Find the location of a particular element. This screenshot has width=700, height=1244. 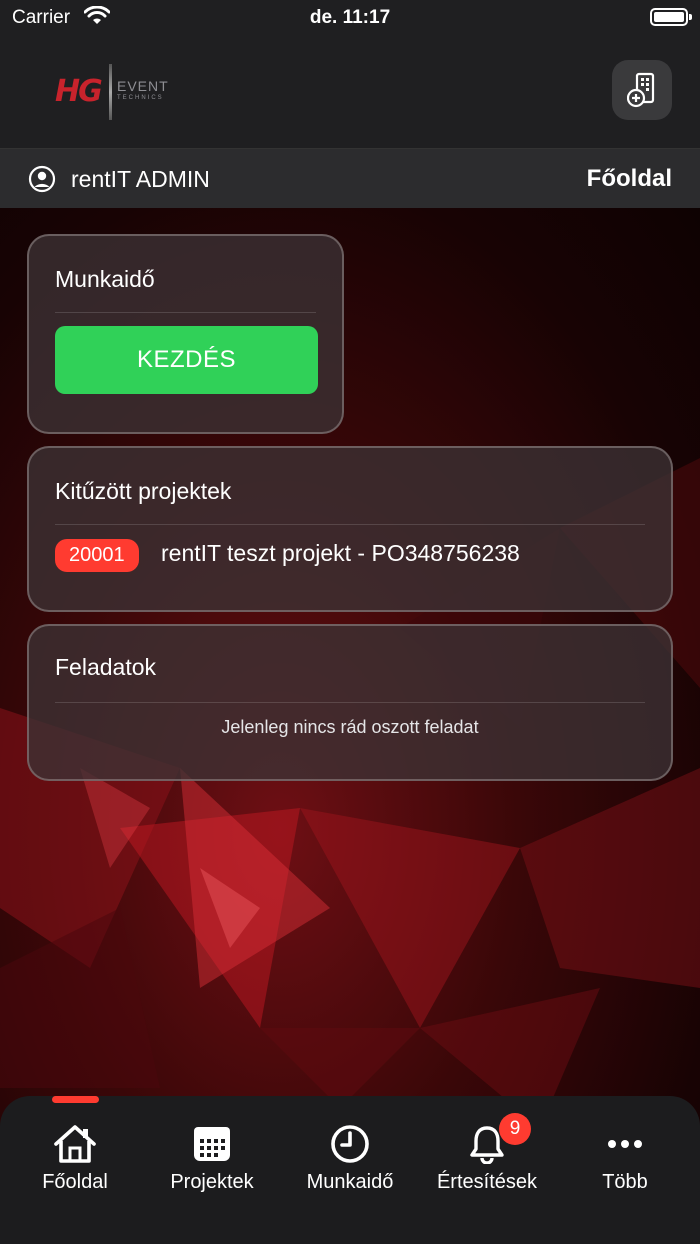

tasks-empty-message: Jelenleg nincs rád oszott feladat is located at coordinates (350, 727).